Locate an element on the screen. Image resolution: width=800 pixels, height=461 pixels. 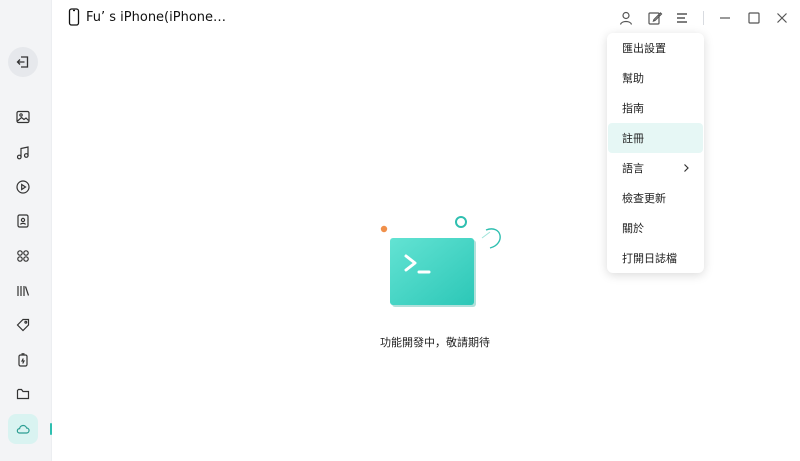
sidebar is located at coordinates (26, 230).